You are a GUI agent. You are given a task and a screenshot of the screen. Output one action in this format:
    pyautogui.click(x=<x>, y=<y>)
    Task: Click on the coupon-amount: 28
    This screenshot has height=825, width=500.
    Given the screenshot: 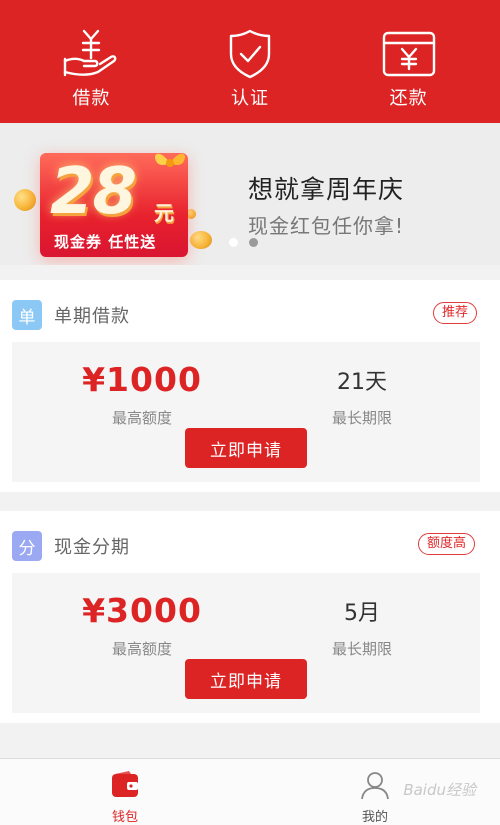 What is the action you would take?
    pyautogui.click(x=93, y=192)
    